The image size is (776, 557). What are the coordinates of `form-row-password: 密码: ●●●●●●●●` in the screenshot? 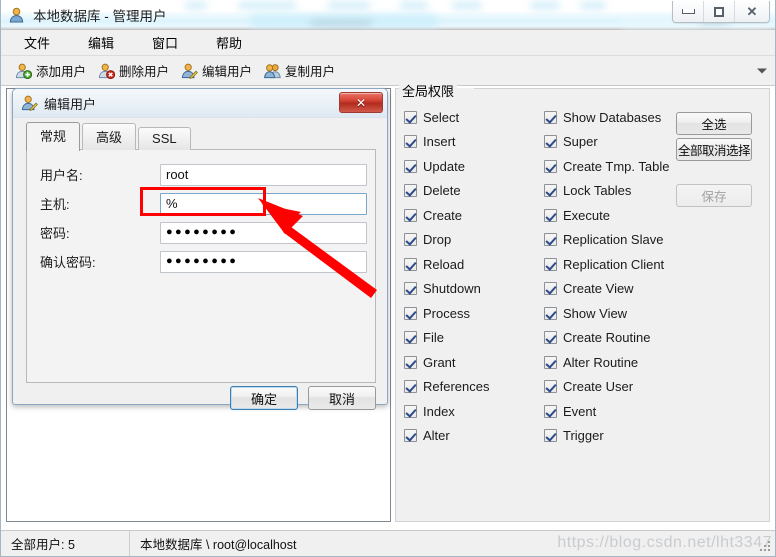 It's located at (201, 232).